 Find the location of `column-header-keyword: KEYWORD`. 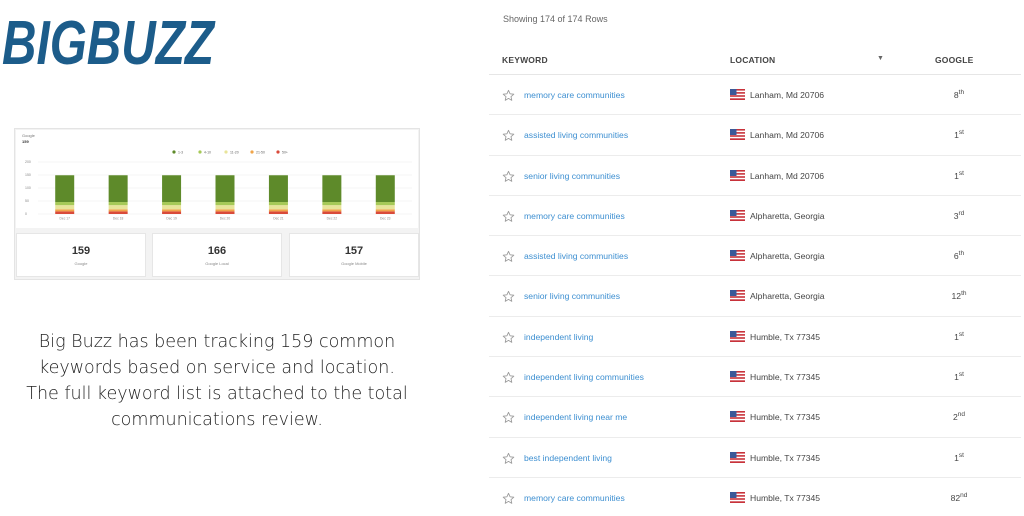

column-header-keyword: KEYWORD is located at coordinates (525, 60).